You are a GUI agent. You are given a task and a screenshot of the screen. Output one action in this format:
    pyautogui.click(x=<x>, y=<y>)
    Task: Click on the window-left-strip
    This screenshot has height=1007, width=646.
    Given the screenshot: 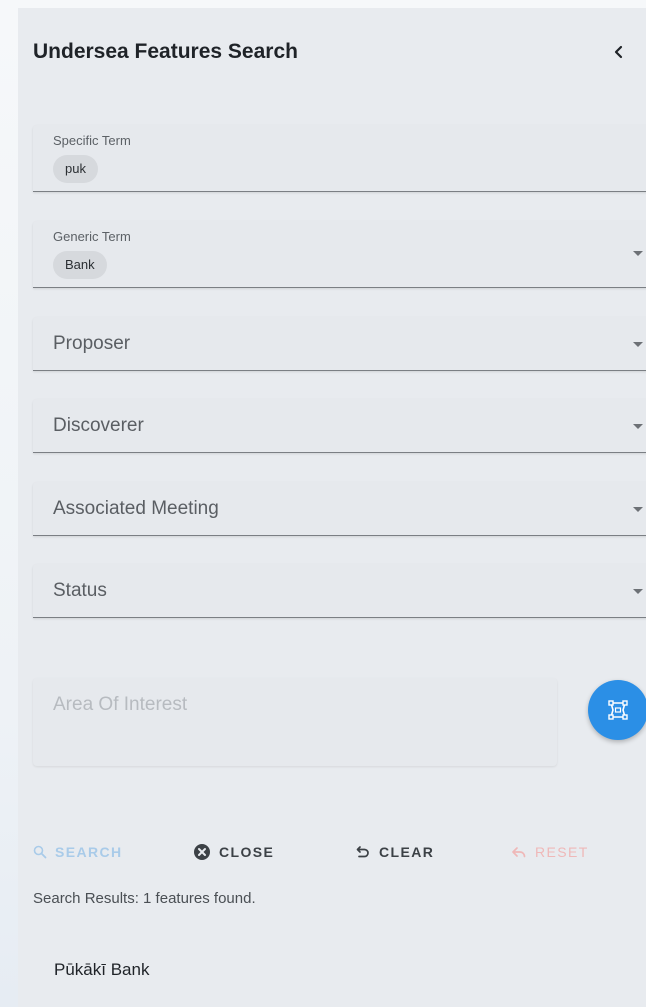 What is the action you would take?
    pyautogui.click(x=9, y=503)
    